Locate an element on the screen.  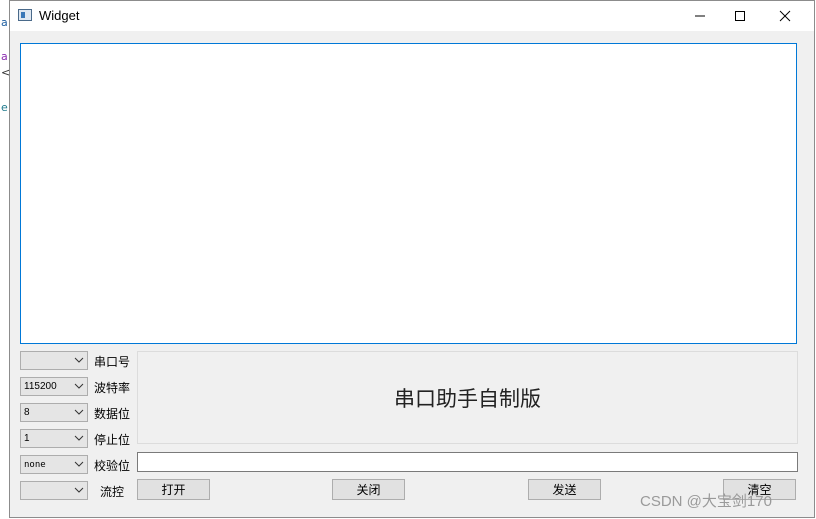
maximize-icon is located at coordinates (740, 16).